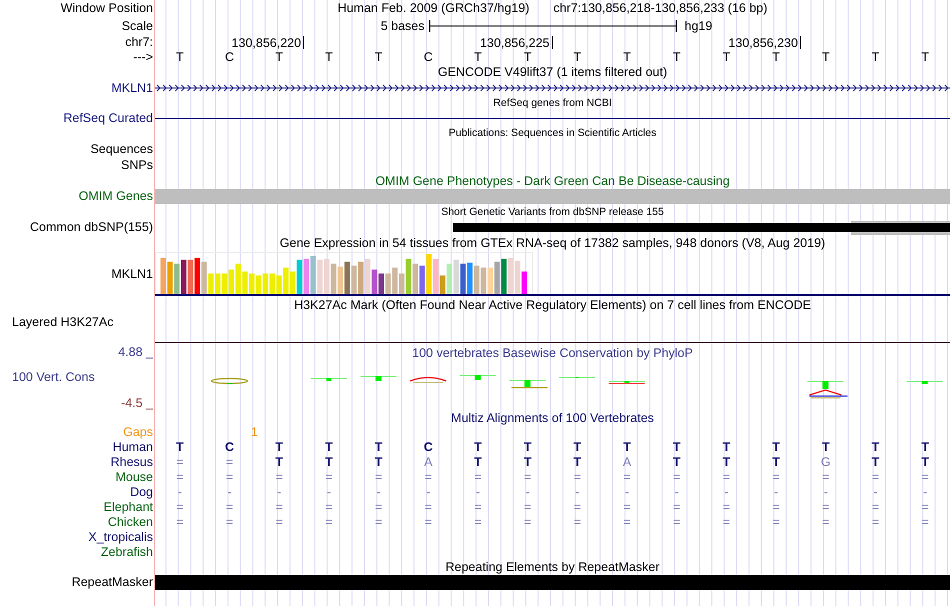 This screenshot has height=606, width=950. Describe the element at coordinates (135, 352) in the screenshot. I see `axis-max-label: 4.88 _` at that location.